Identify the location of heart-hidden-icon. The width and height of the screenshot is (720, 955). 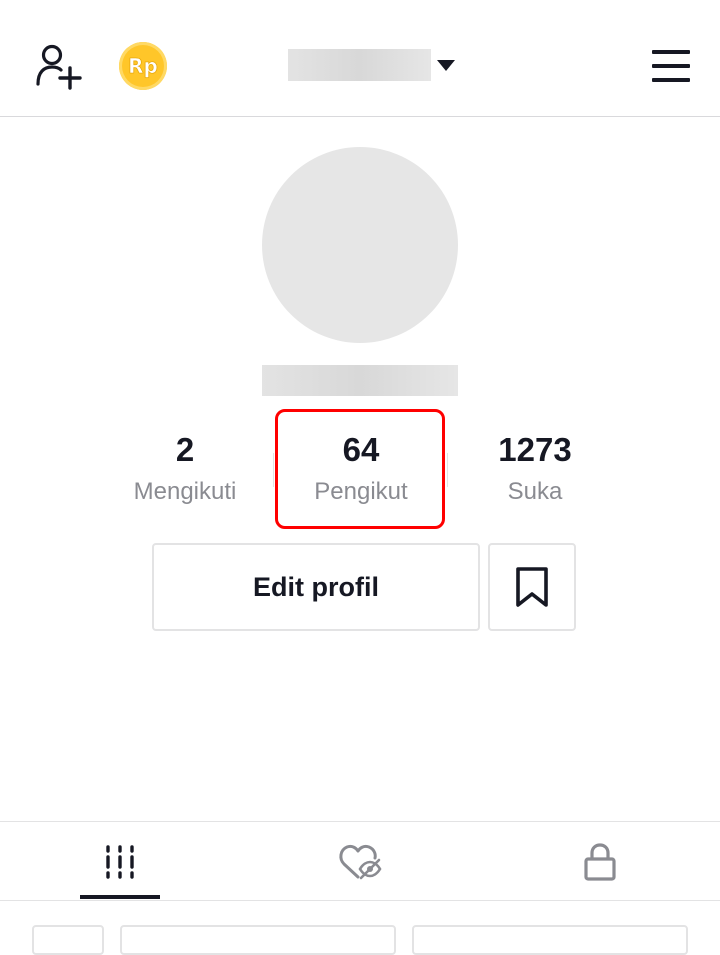
(360, 861).